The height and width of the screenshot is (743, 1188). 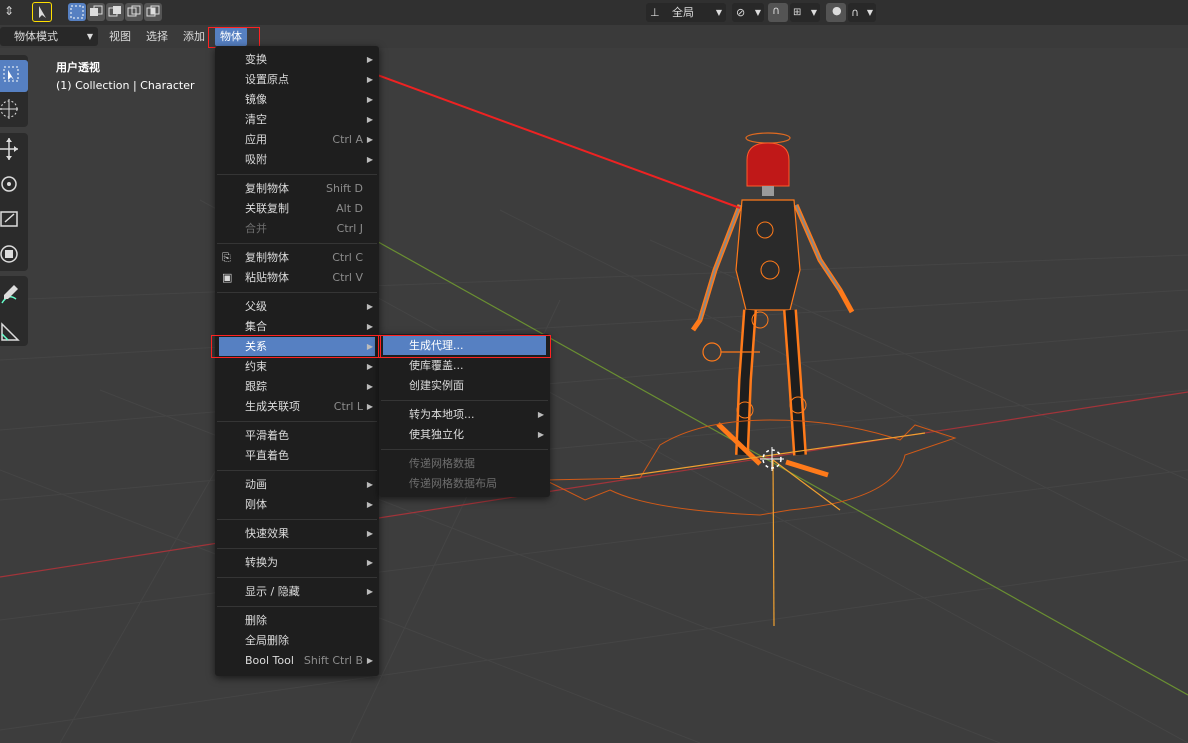 I want to click on transform-orientation-dropdown: ⊥ 全局 ▼, so click(x=686, y=12).